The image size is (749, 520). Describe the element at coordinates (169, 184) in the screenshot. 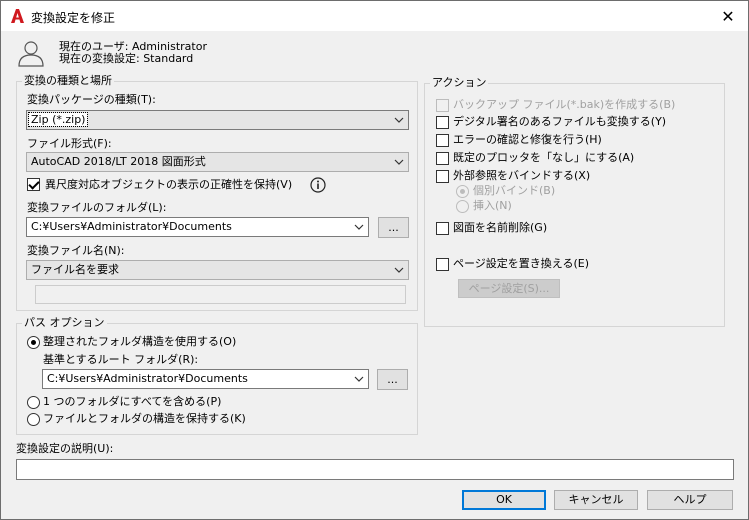

I see `preserve-annotative-label: 異尺度対応オブジェクトの表示の正確性を保持(V)` at that location.